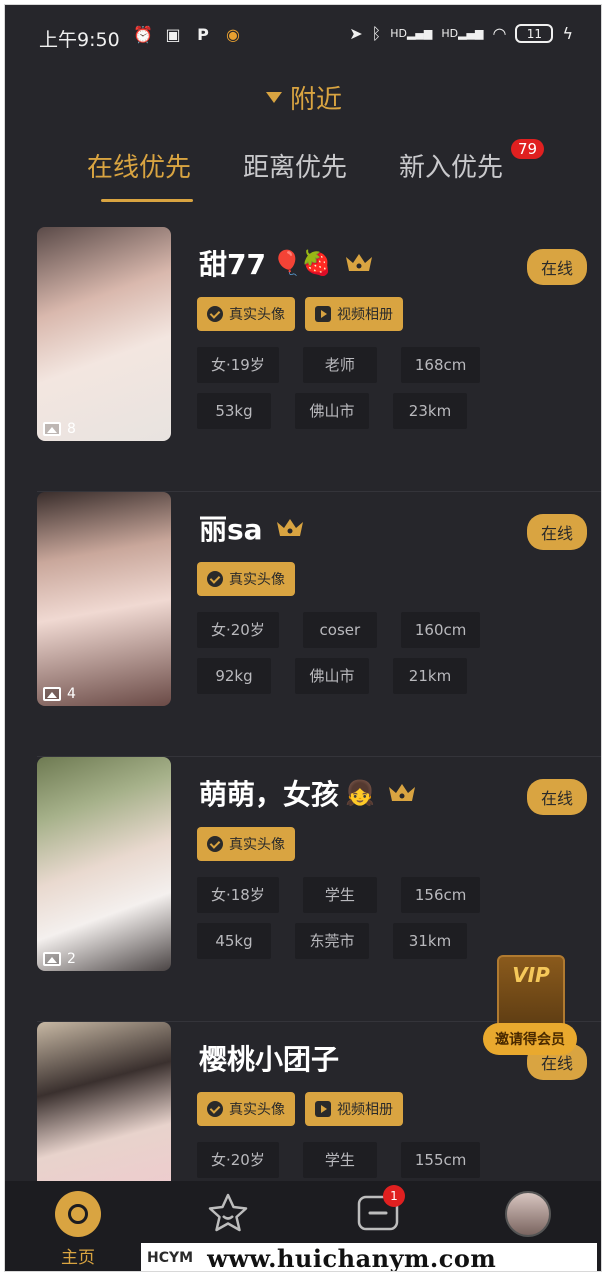 The image size is (606, 1276). I want to click on nav-home: 主页, so click(78, 1229).